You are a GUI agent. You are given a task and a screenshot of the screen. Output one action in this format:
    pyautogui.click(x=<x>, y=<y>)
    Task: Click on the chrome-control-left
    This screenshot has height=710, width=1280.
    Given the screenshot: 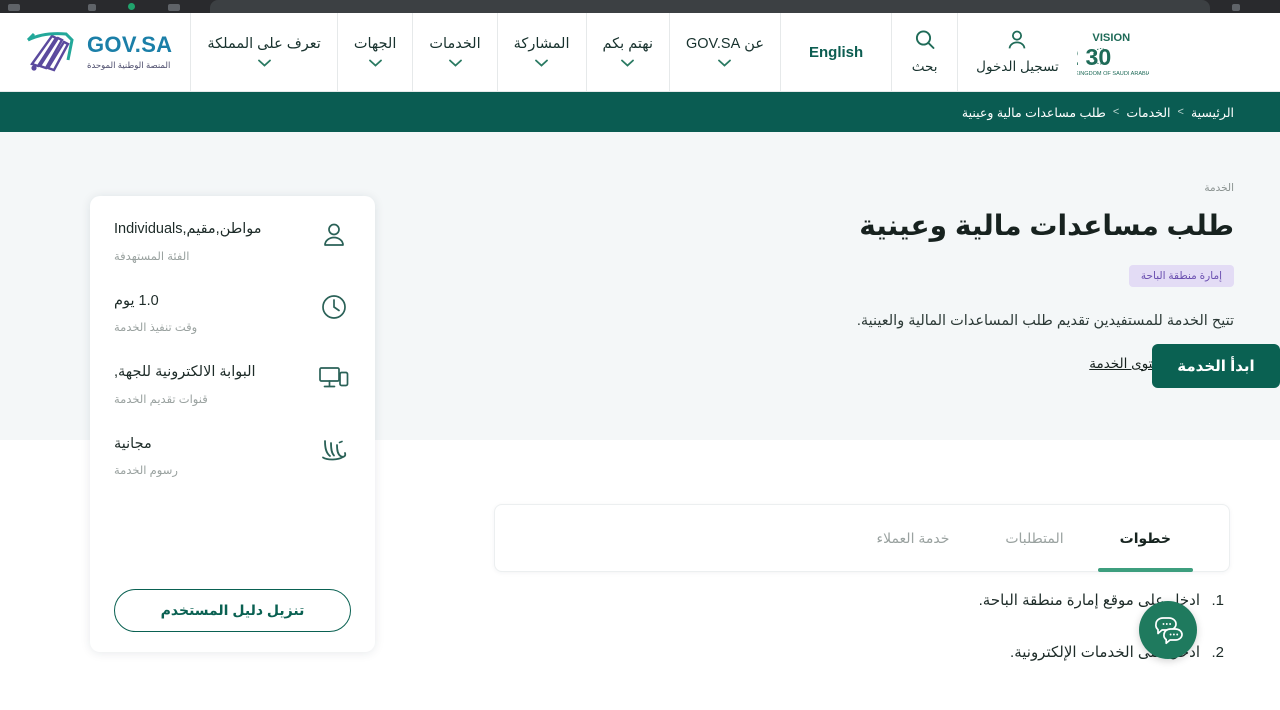 What is the action you would take?
    pyautogui.click(x=14, y=7)
    